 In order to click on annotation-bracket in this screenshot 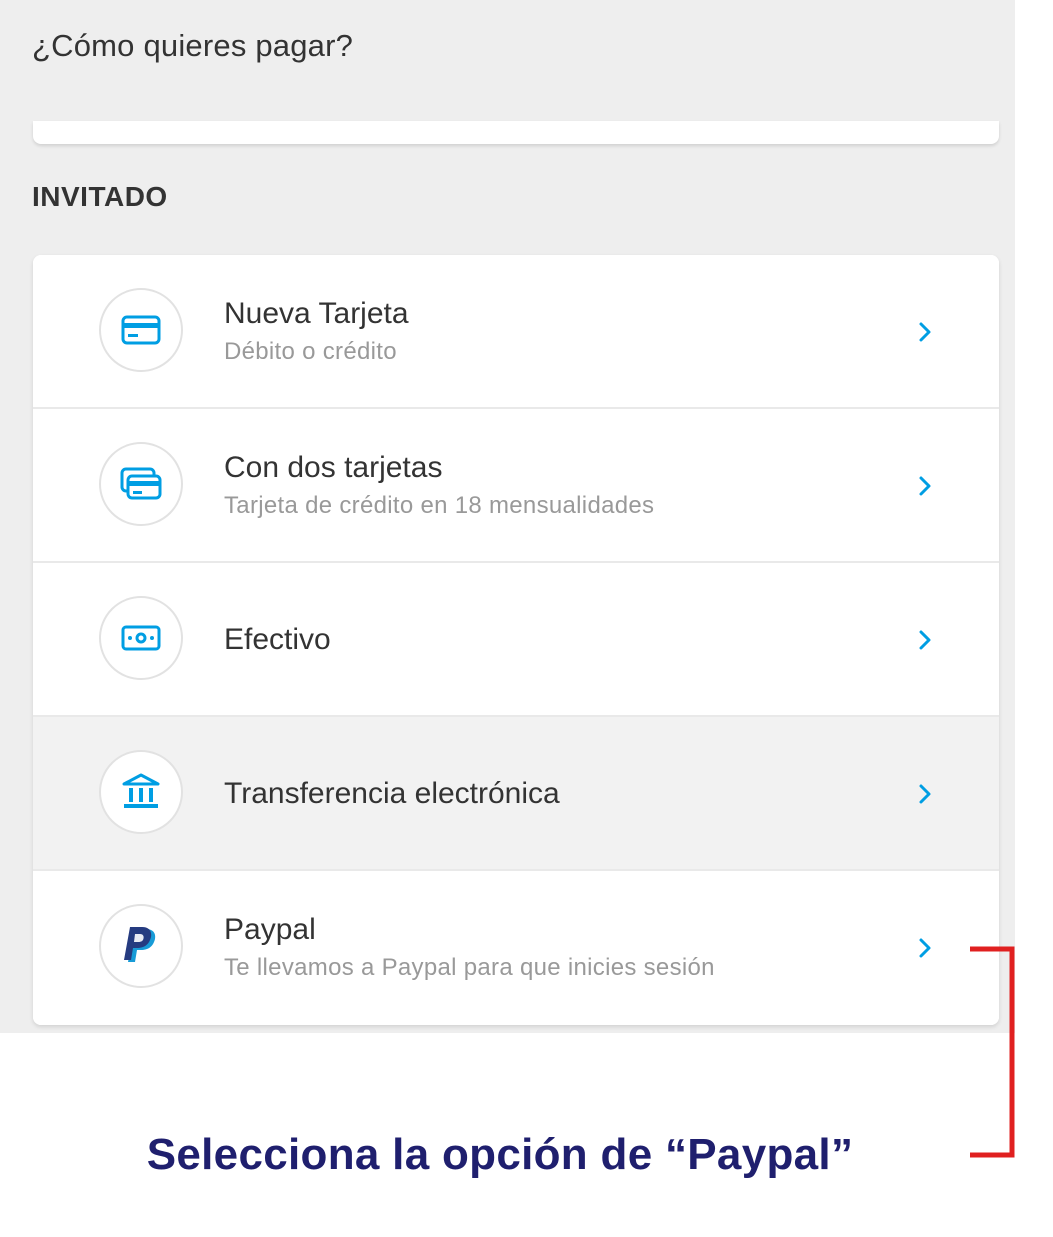, I will do `click(992, 1052)`.